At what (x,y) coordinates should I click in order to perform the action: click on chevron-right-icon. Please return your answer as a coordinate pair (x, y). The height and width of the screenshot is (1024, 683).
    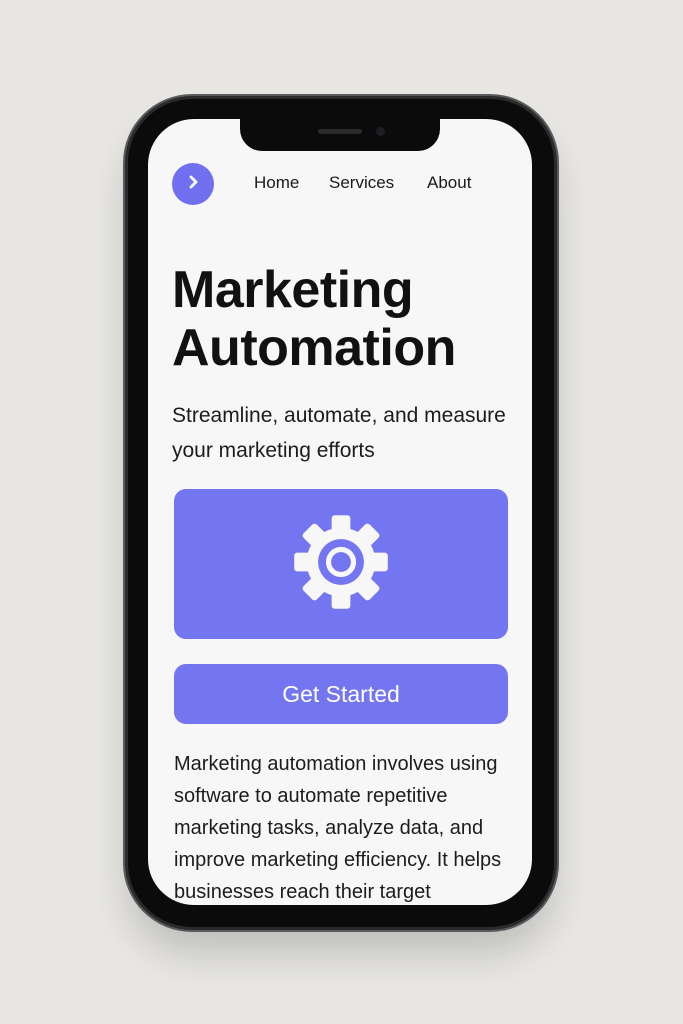
    Looking at the image, I should click on (193, 184).